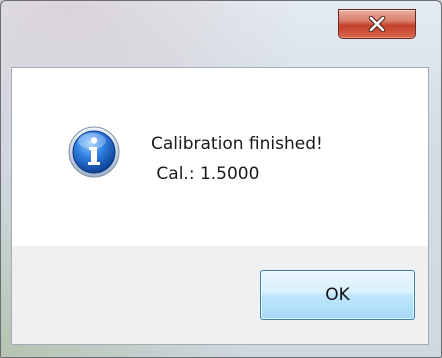  Describe the element at coordinates (94, 152) in the screenshot. I see `info-icon` at that location.